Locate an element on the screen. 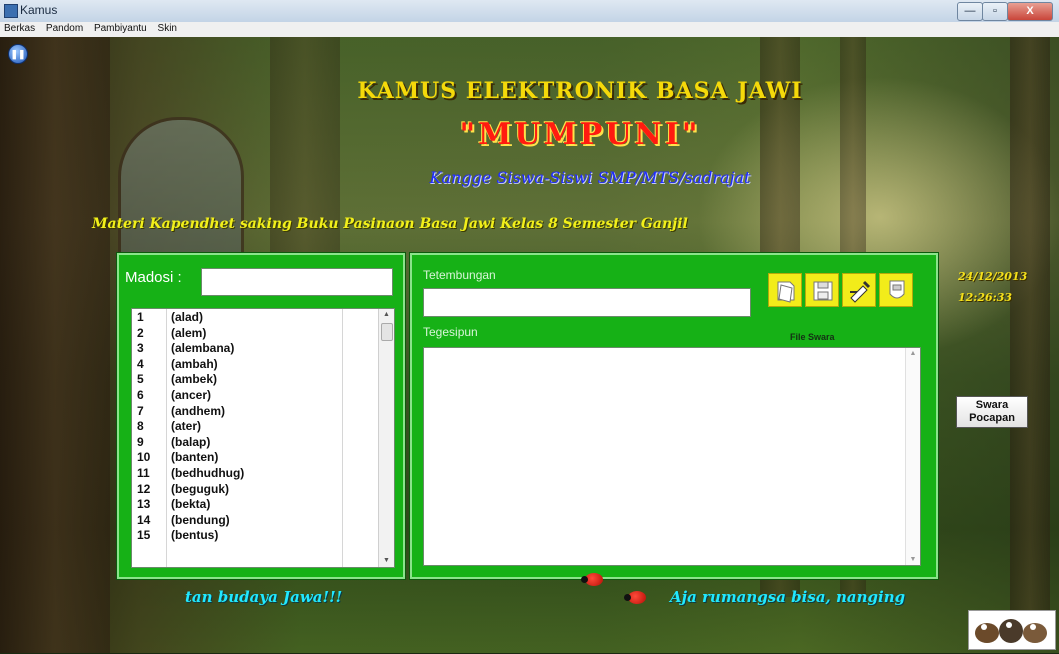 Image resolution: width=1059 pixels, height=654 pixels. list-item: 4 (ambah) is located at coordinates (255, 364).